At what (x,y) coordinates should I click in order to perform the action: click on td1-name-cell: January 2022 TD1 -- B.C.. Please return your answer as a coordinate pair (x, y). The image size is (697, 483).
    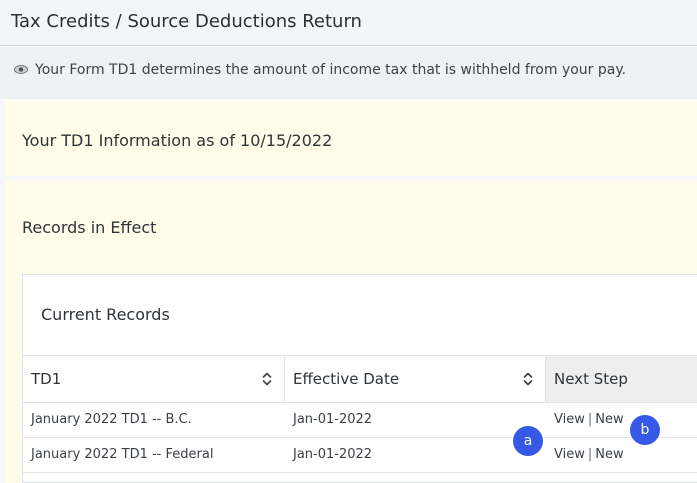
    Looking at the image, I should click on (111, 419).